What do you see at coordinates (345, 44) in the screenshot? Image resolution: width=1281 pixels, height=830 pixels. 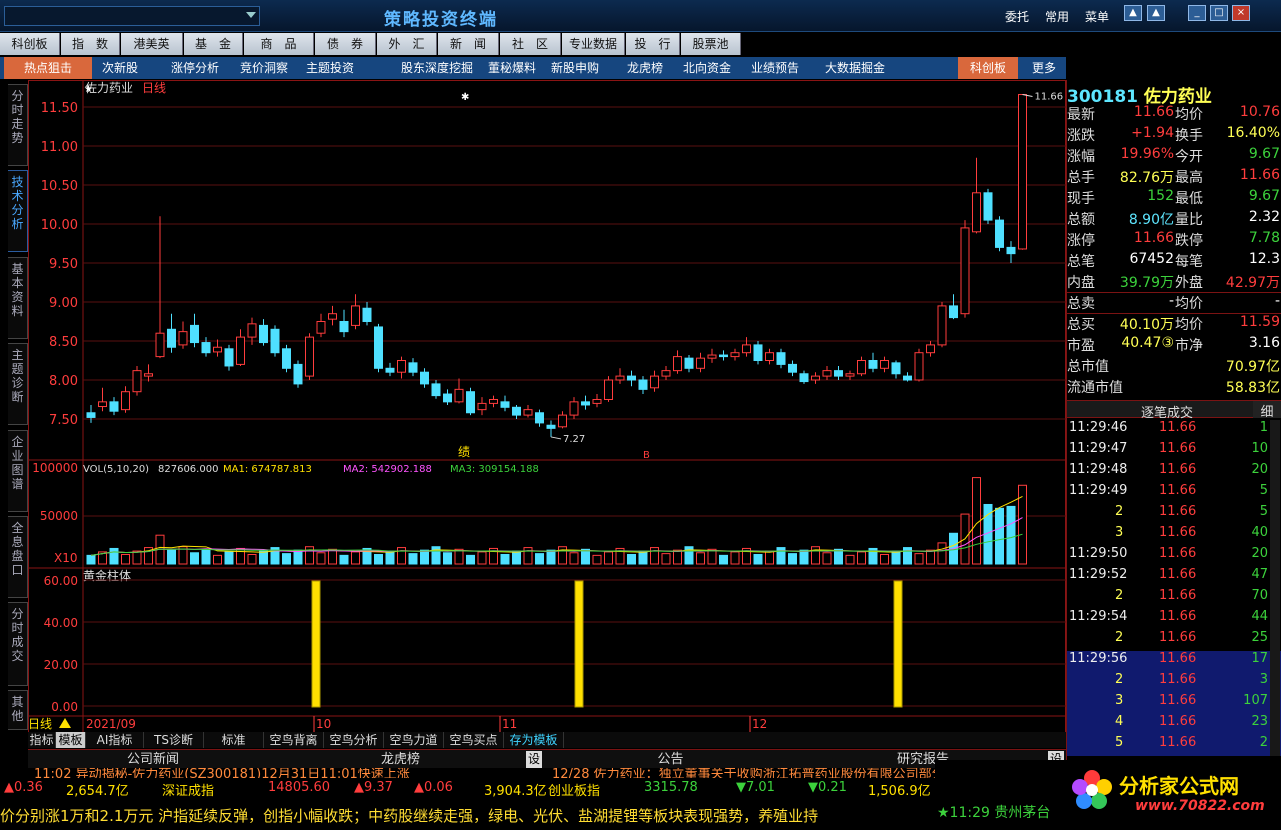 I see `nav-market-5: 债 券` at bounding box center [345, 44].